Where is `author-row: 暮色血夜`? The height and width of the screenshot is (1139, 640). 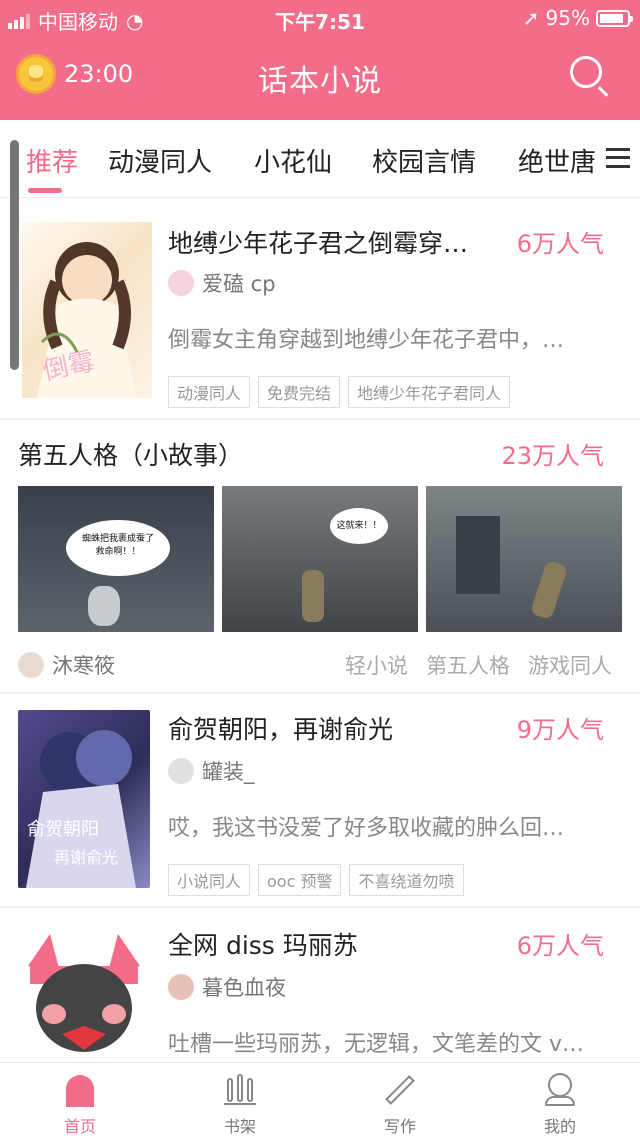 author-row: 暮色血夜 is located at coordinates (227, 987).